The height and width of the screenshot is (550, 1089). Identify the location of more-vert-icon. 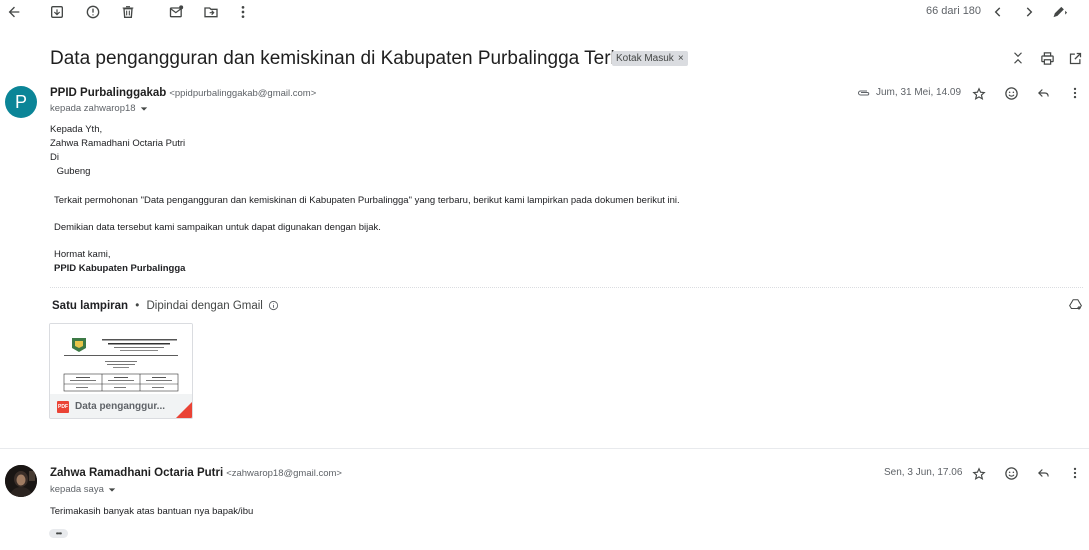
(243, 12).